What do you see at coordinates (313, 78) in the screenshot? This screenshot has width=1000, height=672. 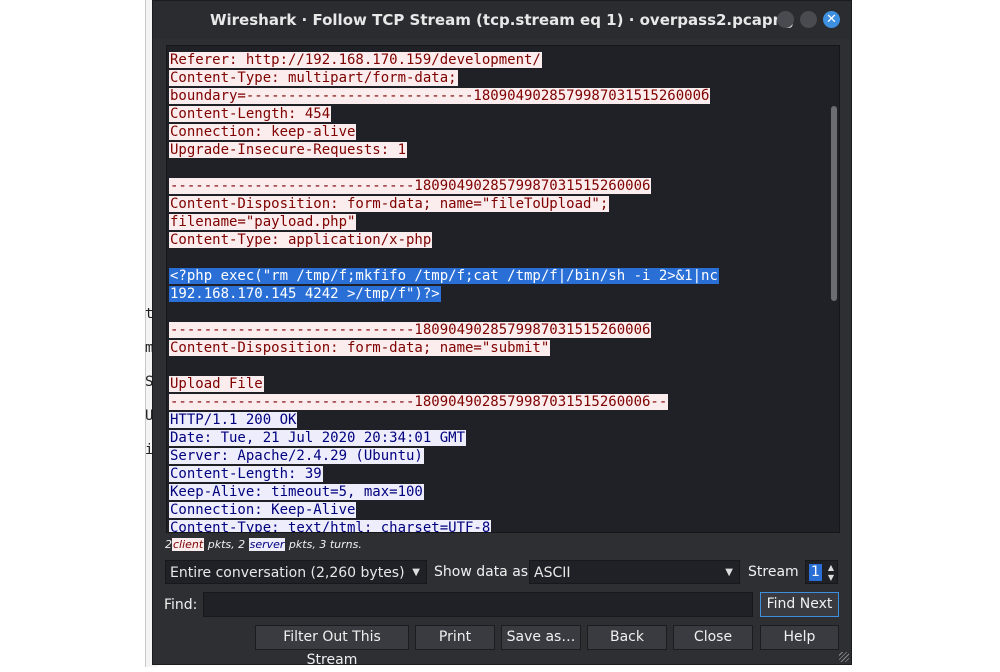 I see `stream-line-text: Content-Type: multipart/form-data;` at bounding box center [313, 78].